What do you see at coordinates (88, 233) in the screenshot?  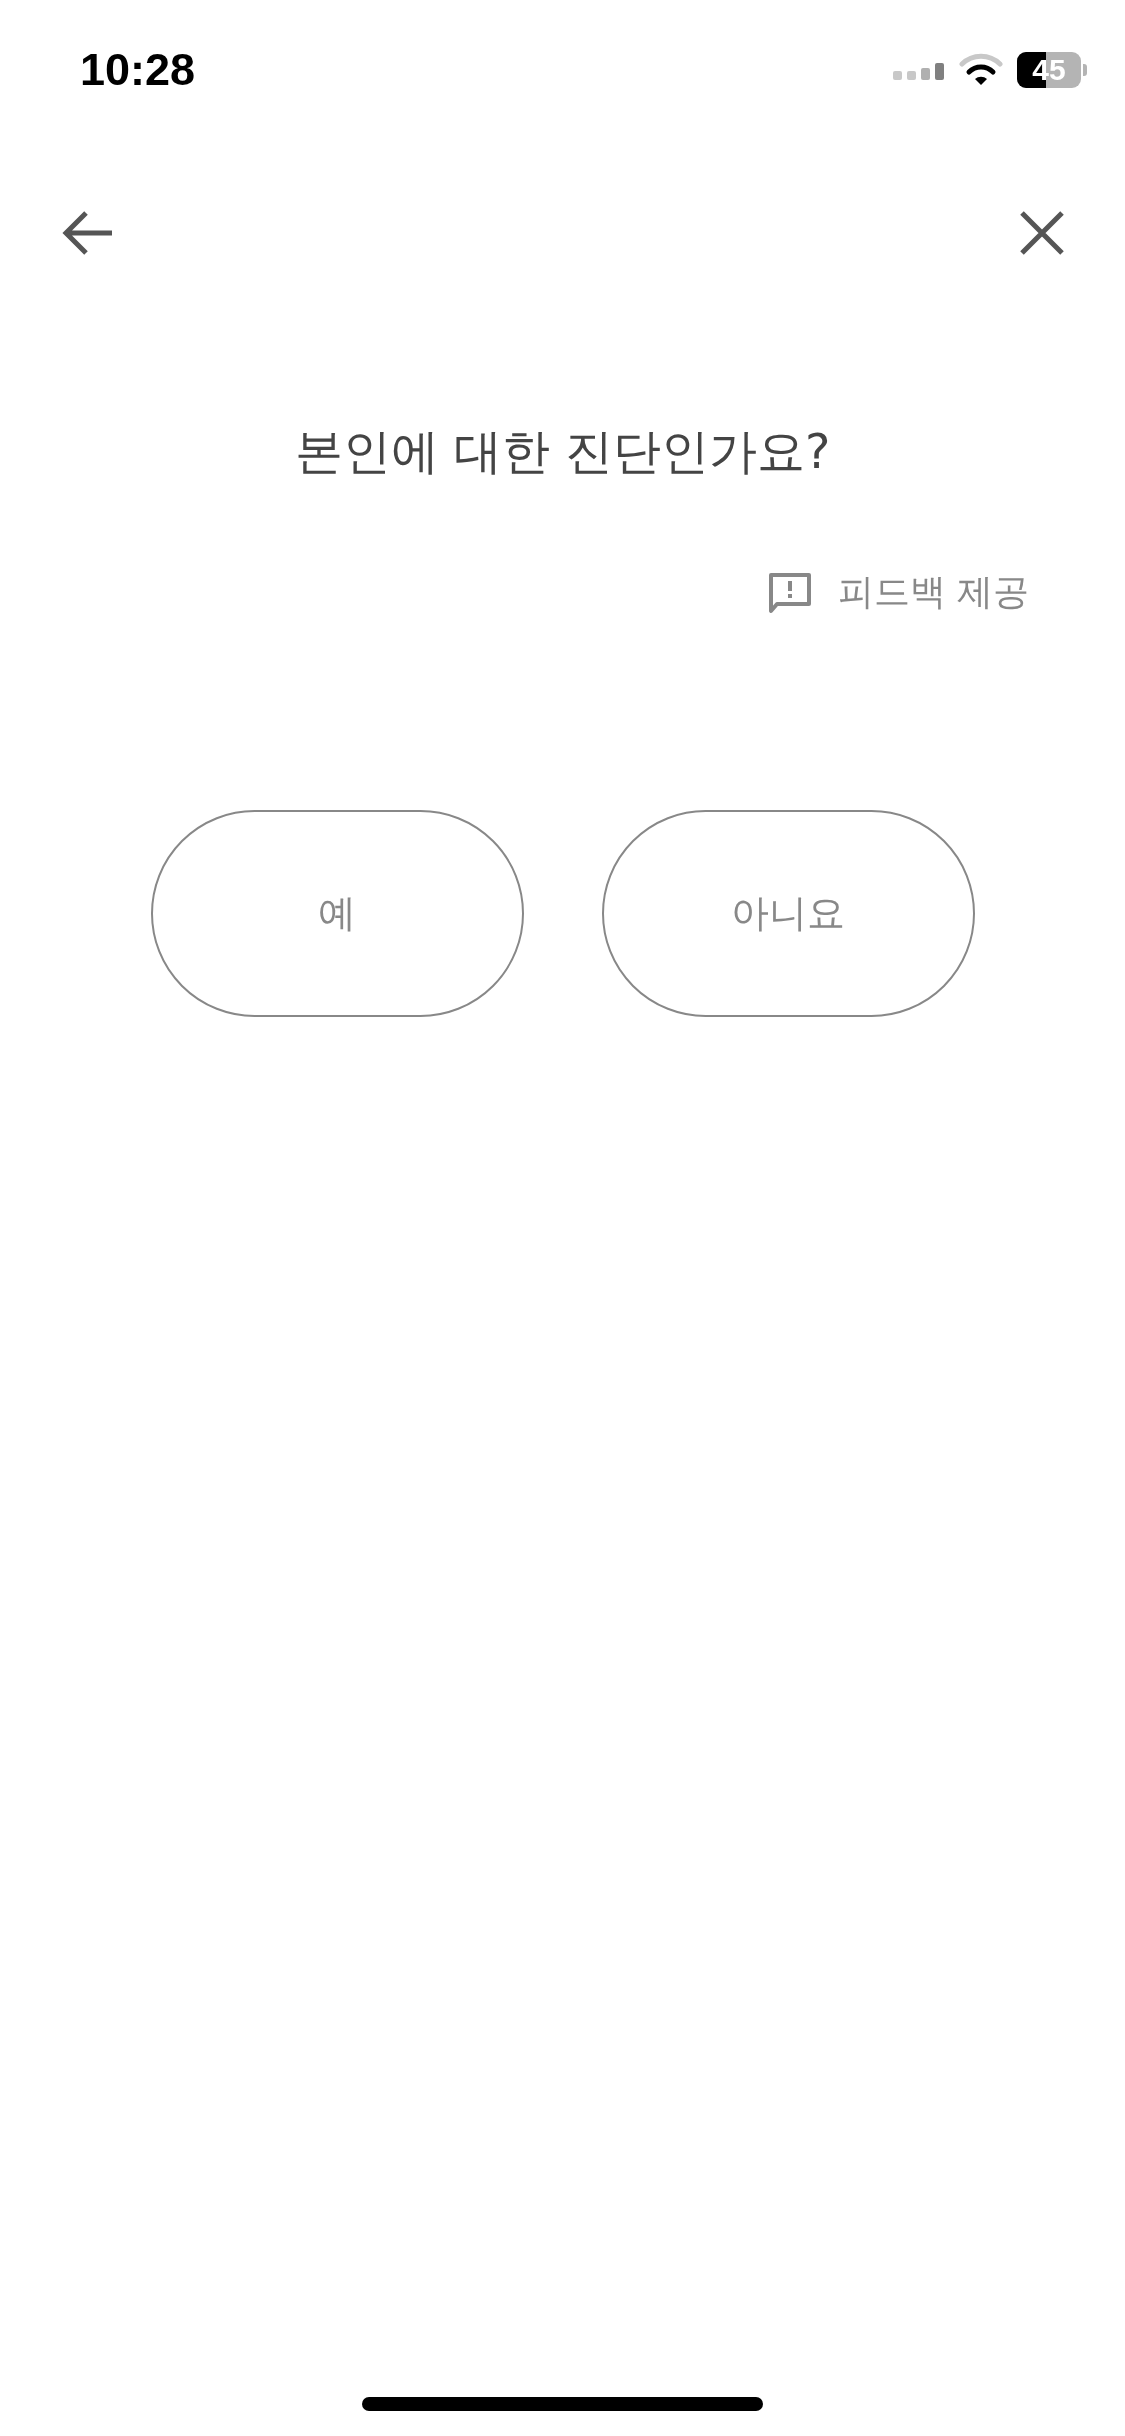 I see `back-button` at bounding box center [88, 233].